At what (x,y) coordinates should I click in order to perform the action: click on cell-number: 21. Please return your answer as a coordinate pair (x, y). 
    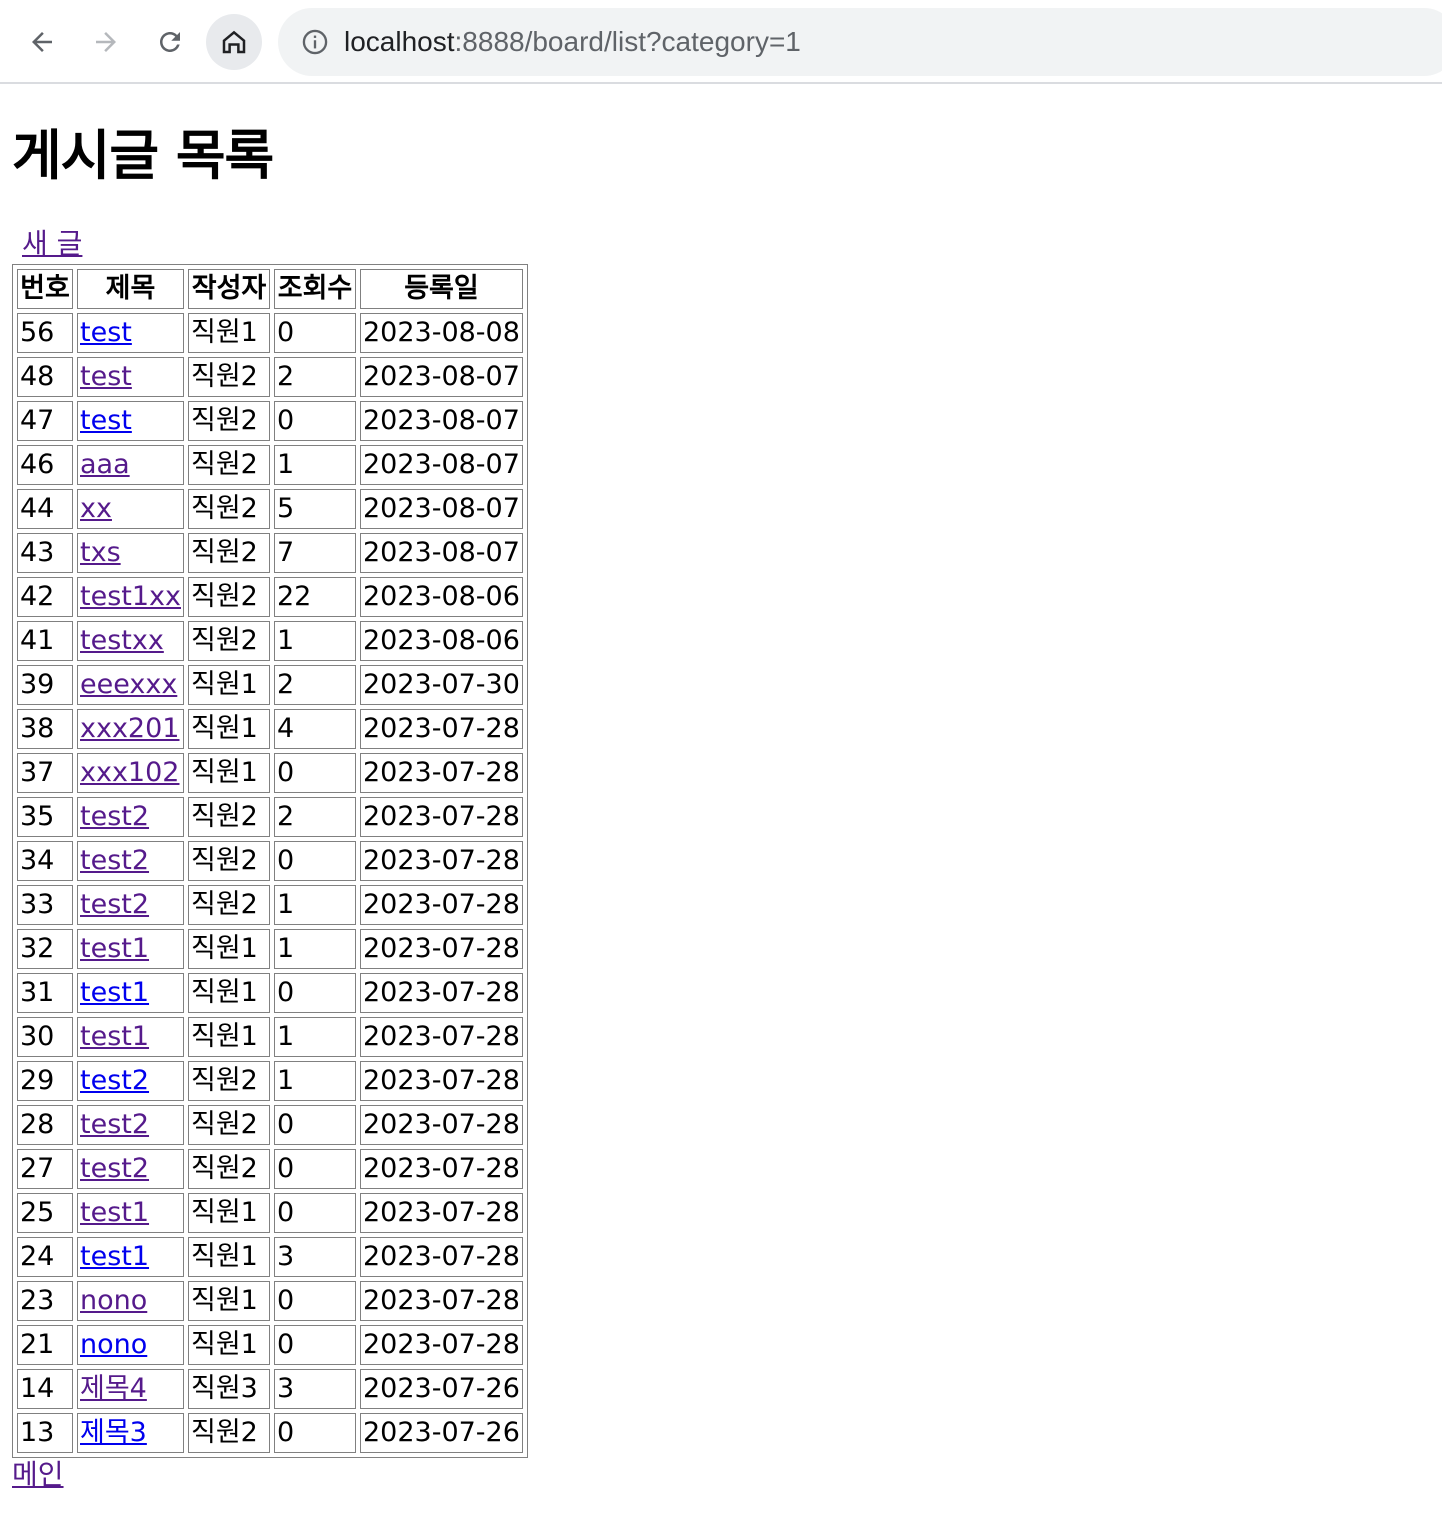
    Looking at the image, I should click on (45, 1345).